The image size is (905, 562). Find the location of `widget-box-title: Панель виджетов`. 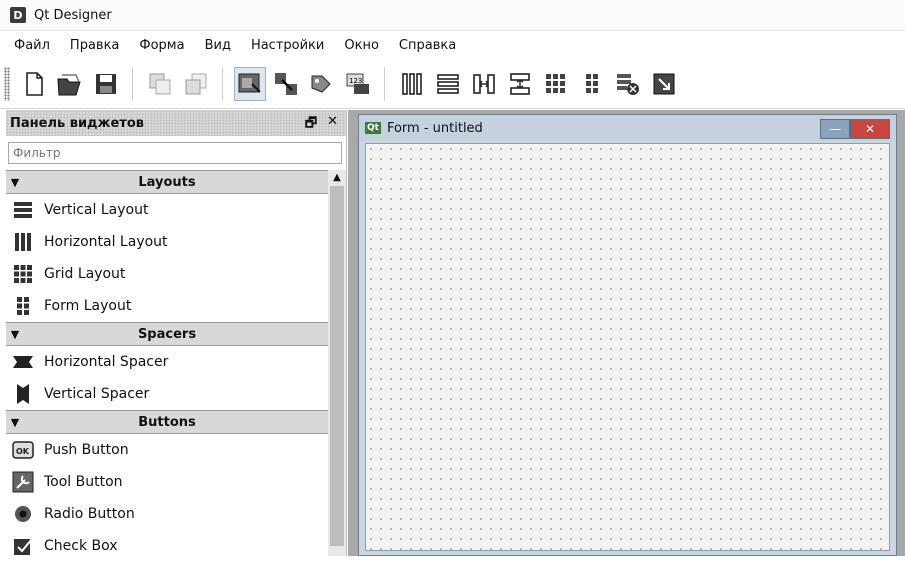

widget-box-title: Панель виджетов is located at coordinates (77, 123).